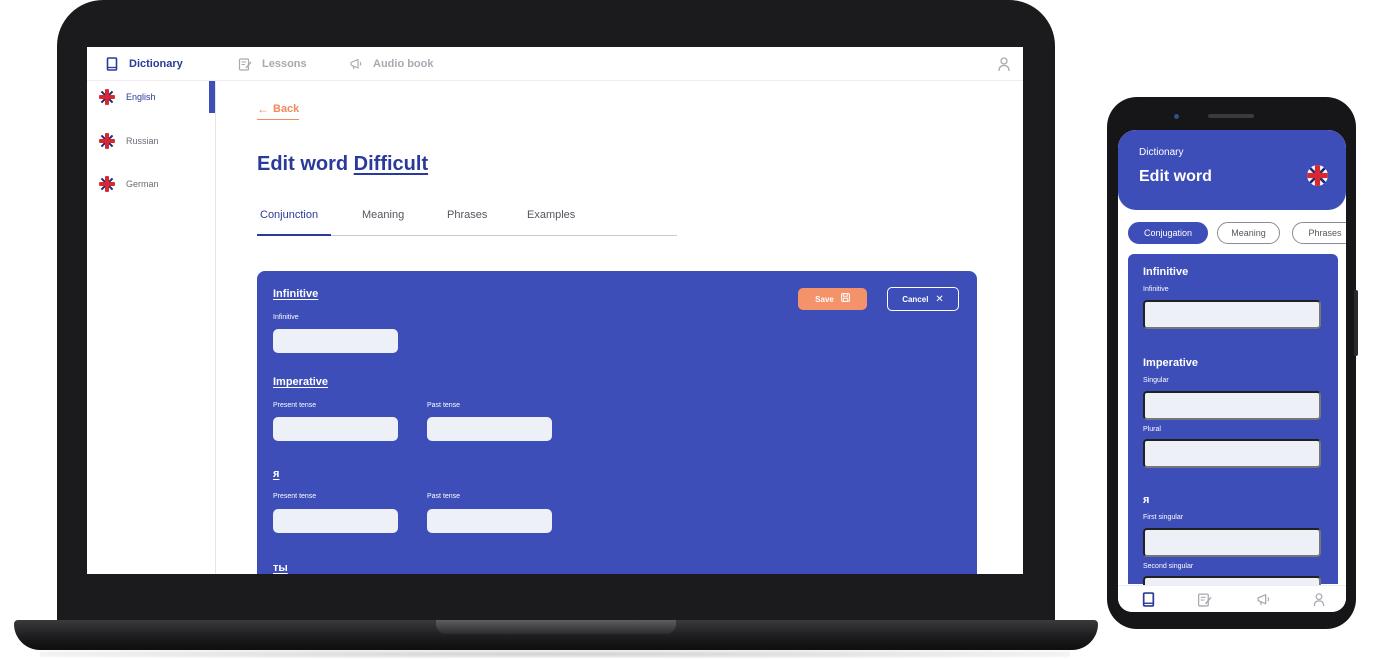 The image size is (1400, 659). Describe the element at coordinates (303, 164) in the screenshot. I see `page-title-prefix: Edit word` at that location.